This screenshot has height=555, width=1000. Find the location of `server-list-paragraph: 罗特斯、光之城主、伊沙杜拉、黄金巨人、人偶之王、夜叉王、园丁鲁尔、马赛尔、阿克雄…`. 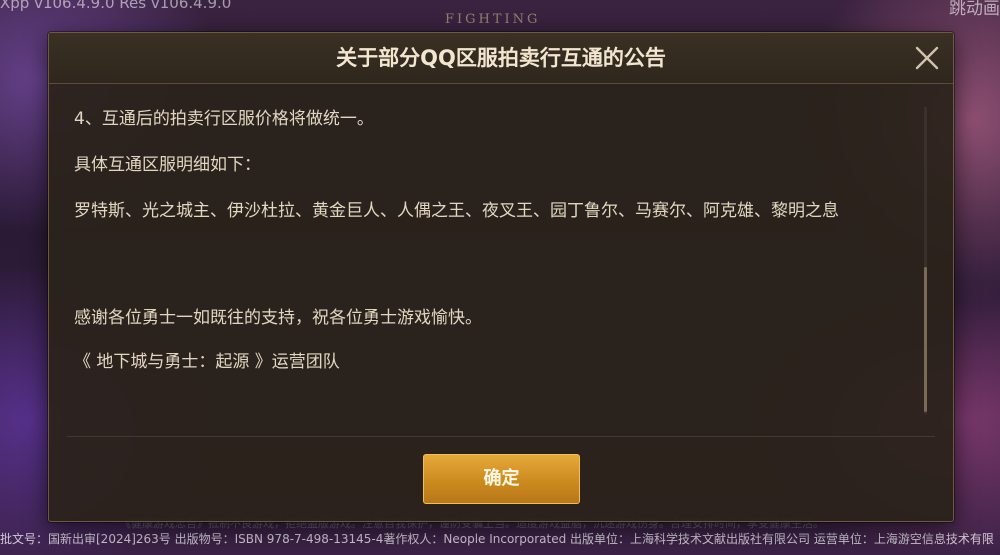

server-list-paragraph: 罗特斯、光之城主、伊沙杜拉、黄金巨人、人偶之王、夜叉王、园丁鲁尔、马赛尔、阿克雄… is located at coordinates (456, 211).